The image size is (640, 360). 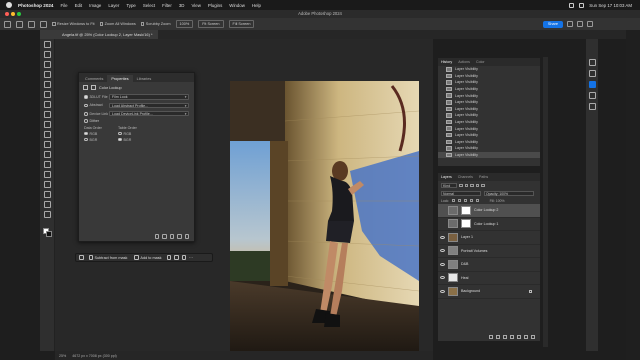 I want to click on workspace-icon, so click(x=580, y=24).